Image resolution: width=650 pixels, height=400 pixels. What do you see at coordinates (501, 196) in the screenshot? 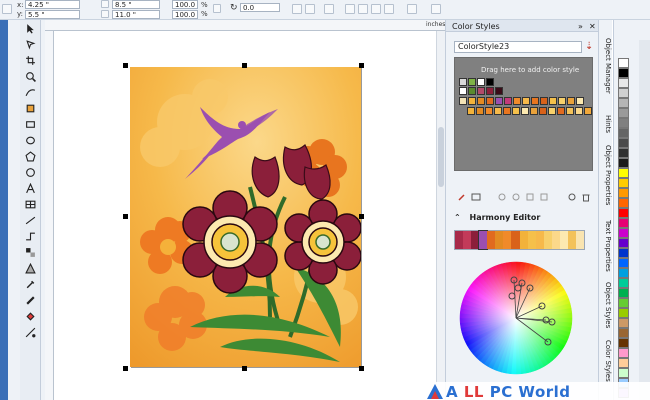
I see `link-icon` at bounding box center [501, 196].